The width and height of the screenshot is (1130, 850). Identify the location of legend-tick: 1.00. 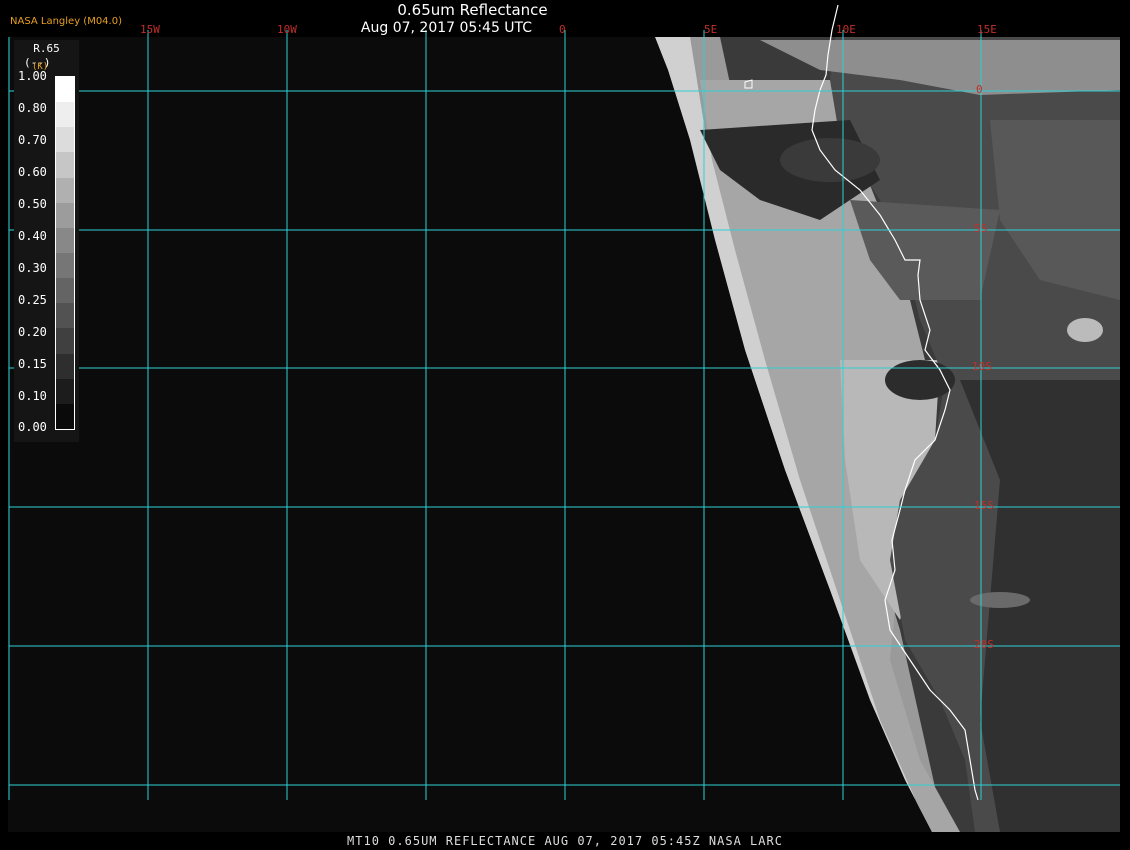
(32, 76).